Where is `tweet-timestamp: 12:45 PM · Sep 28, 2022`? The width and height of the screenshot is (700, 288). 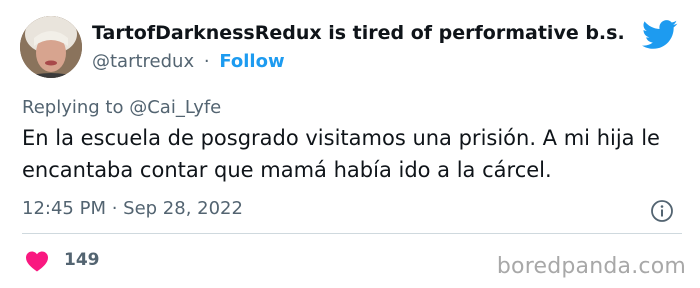
tweet-timestamp: 12:45 PM · Sep 28, 2022 is located at coordinates (132, 208).